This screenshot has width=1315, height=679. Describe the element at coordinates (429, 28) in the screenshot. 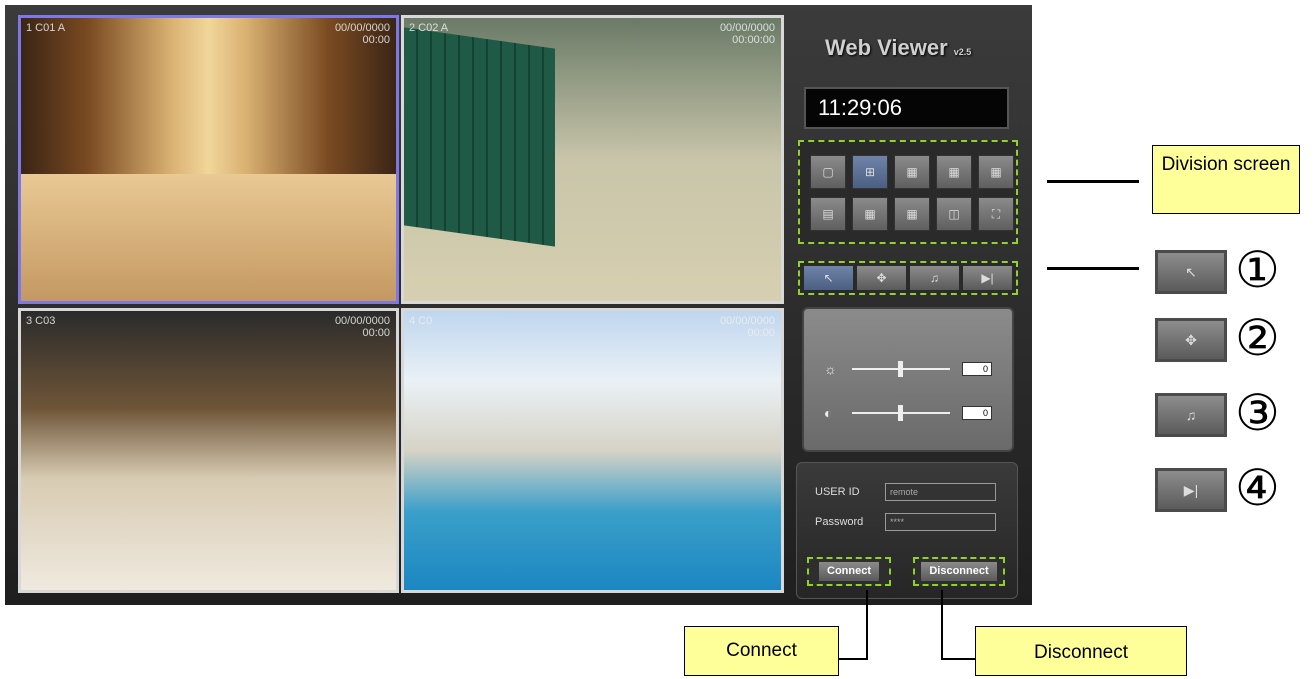

I see `camera-label: 2 C02 A` at that location.